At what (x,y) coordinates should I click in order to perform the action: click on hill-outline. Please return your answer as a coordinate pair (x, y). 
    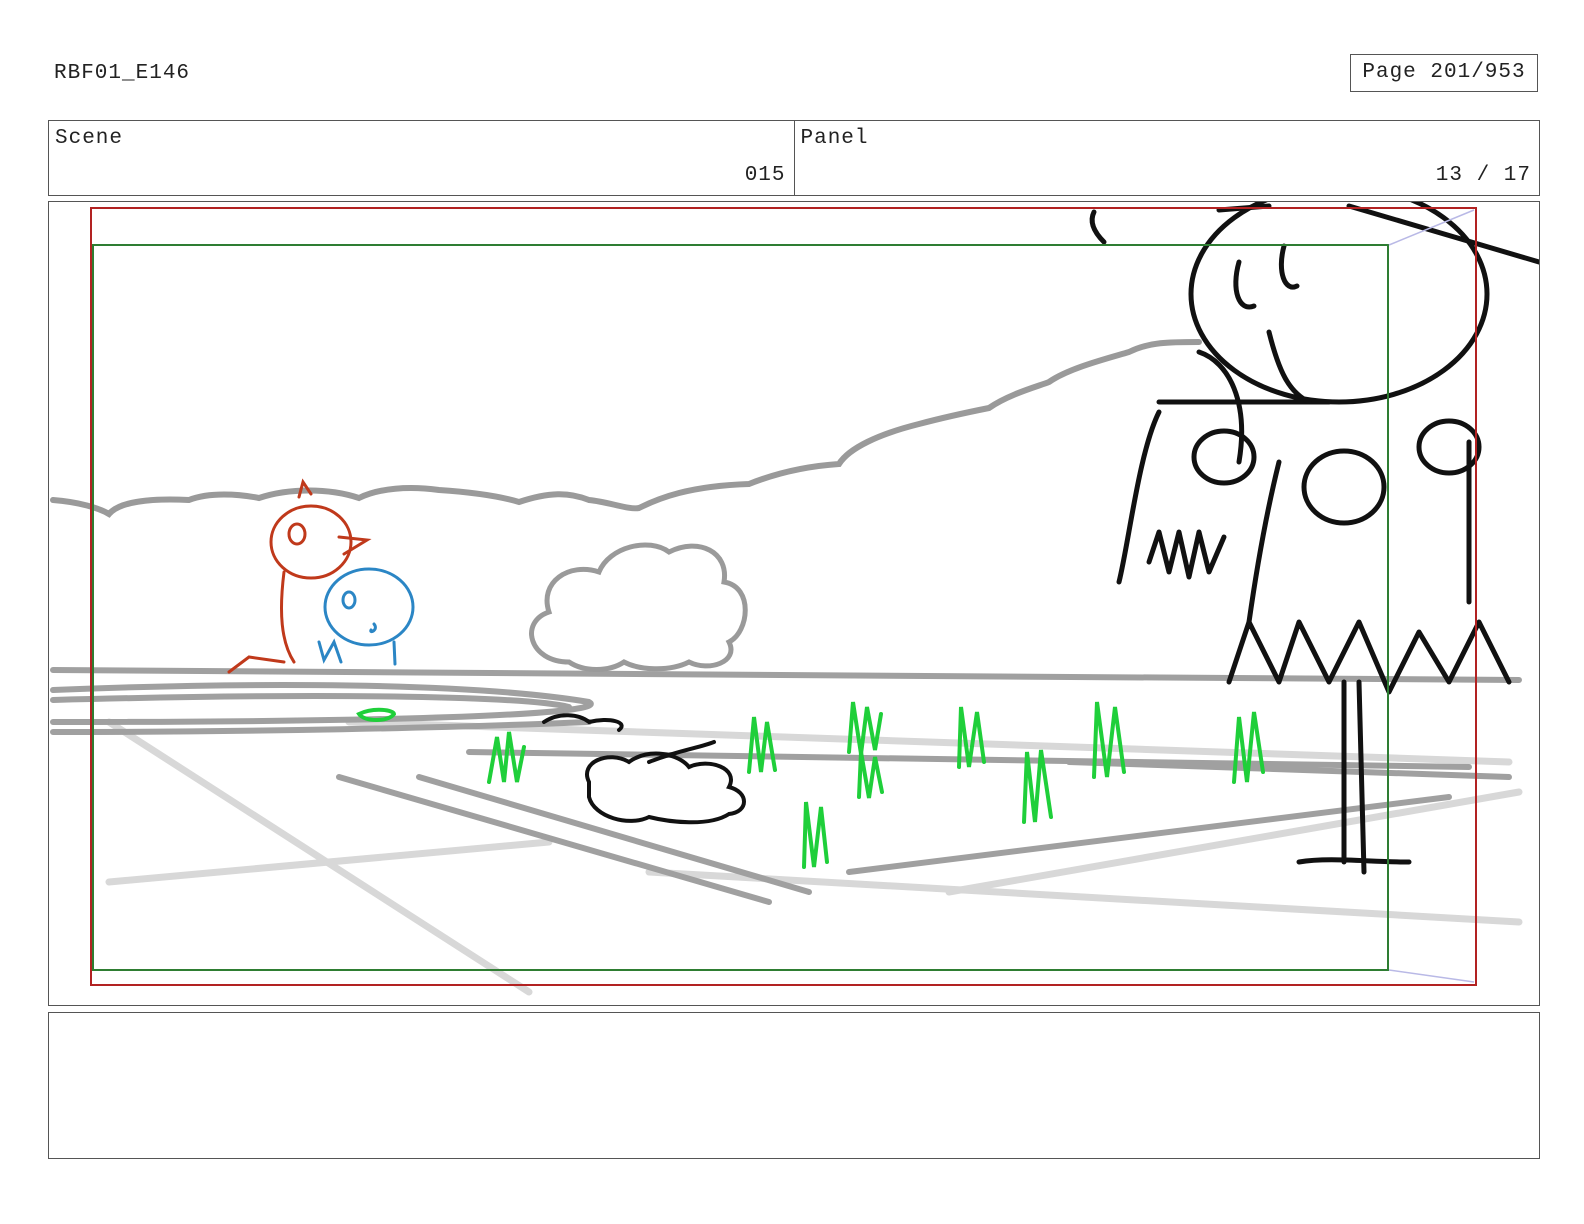
    Looking at the image, I should click on (626, 428).